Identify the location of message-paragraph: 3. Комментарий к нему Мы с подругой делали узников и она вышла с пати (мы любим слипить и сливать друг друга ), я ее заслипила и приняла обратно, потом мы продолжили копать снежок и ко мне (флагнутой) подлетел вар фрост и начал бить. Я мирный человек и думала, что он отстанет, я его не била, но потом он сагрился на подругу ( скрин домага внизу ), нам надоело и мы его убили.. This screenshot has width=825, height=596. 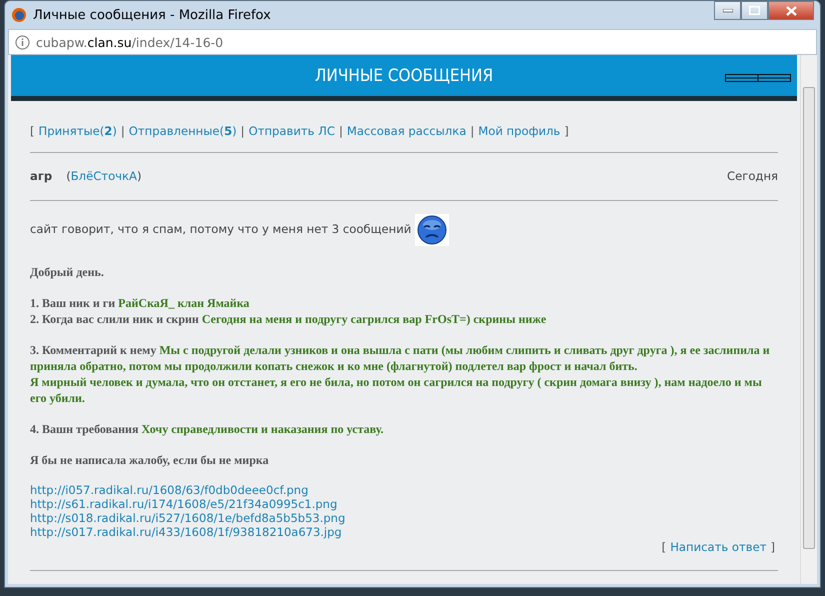
(400, 374).